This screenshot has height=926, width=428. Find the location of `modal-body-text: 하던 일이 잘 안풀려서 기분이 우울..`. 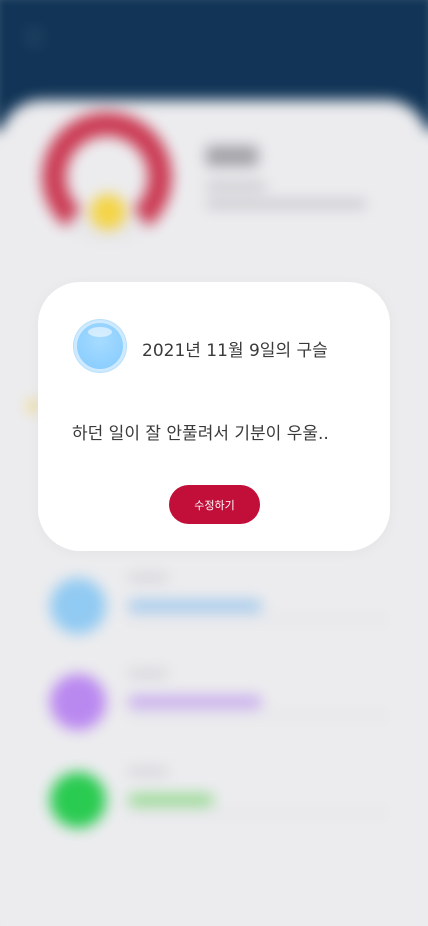

modal-body-text: 하던 일이 잘 안풀려서 기분이 우울.. is located at coordinates (200, 434).